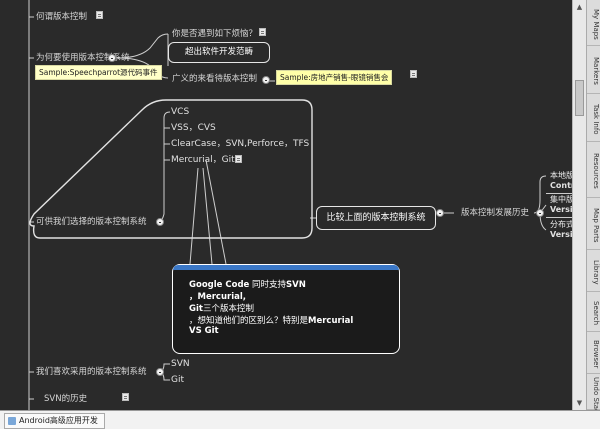 Image resolution: width=600 pixels, height=429 pixels. Describe the element at coordinates (98, 72) in the screenshot. I see `tag-sample-speechparrot: Sample:Speechparrot源代码事件` at that location.